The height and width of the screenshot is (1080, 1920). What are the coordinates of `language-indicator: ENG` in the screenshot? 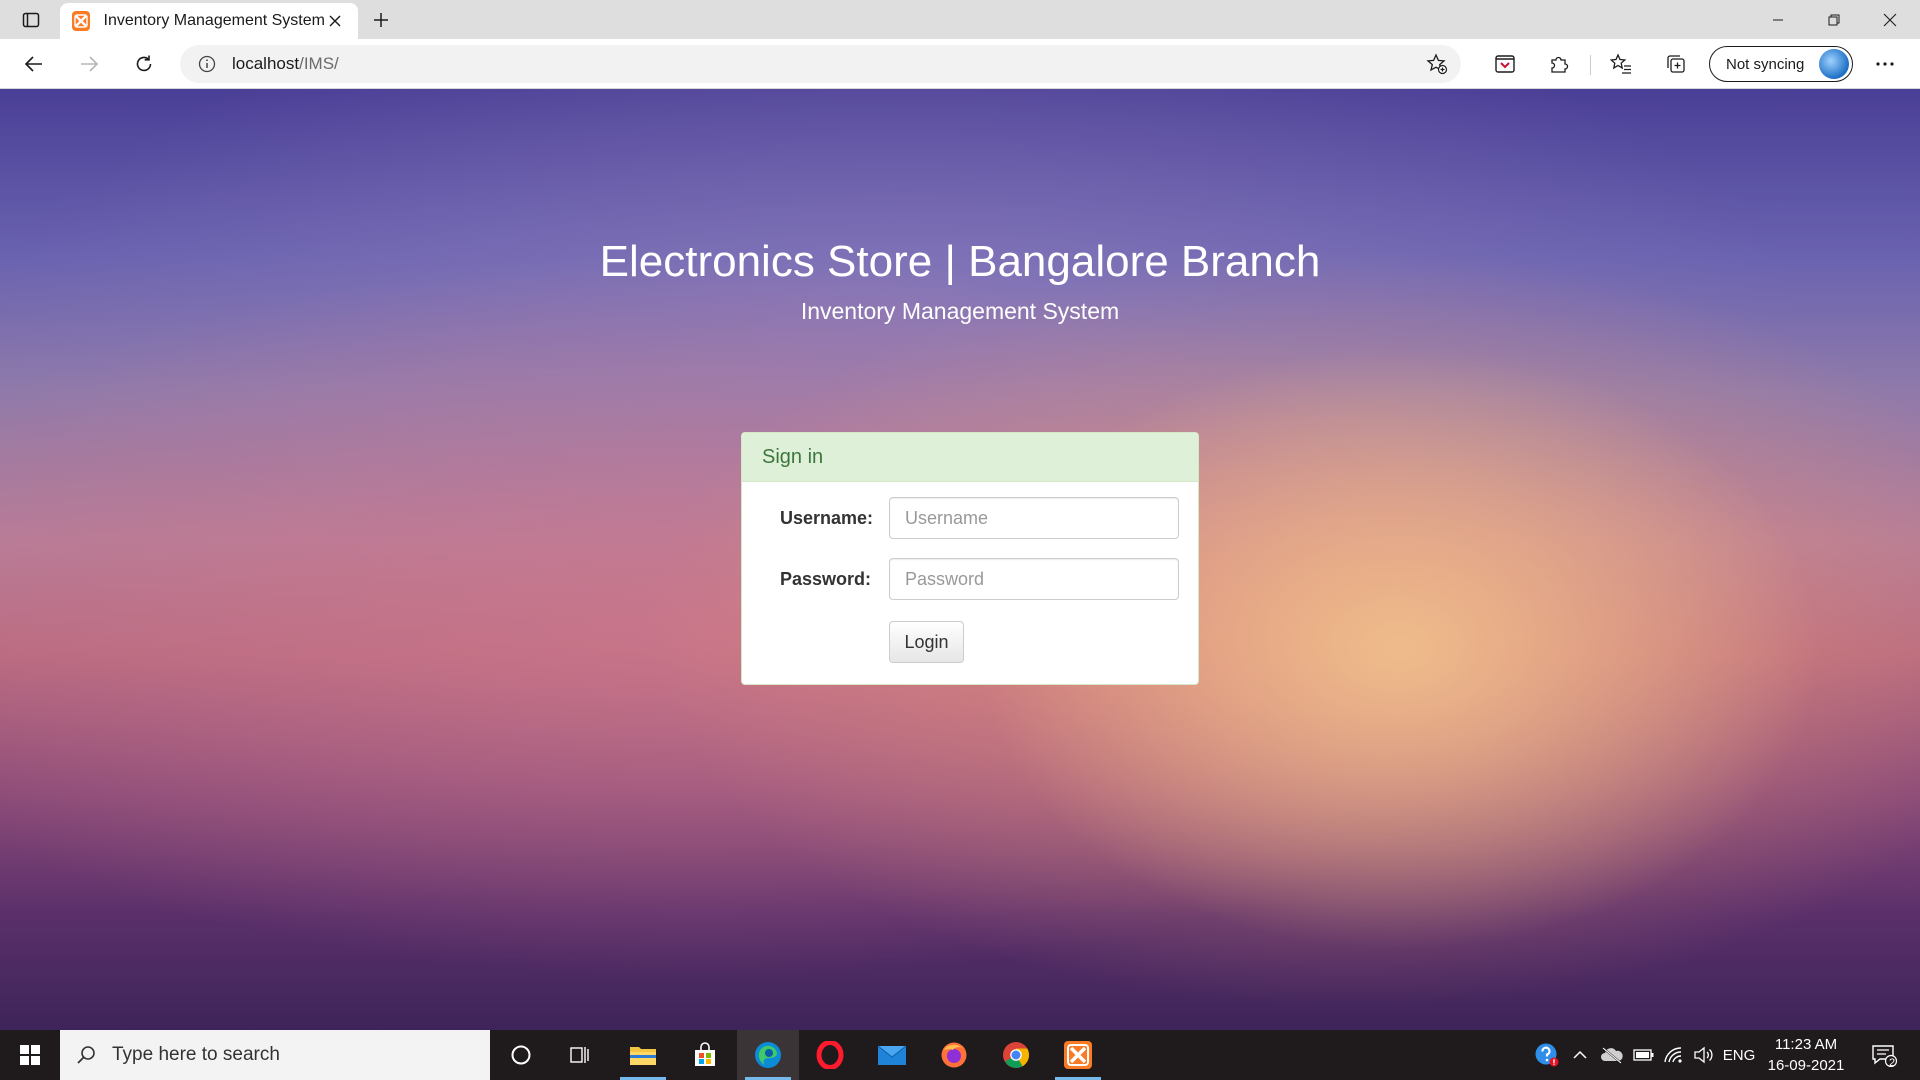 It's located at (1739, 1055).